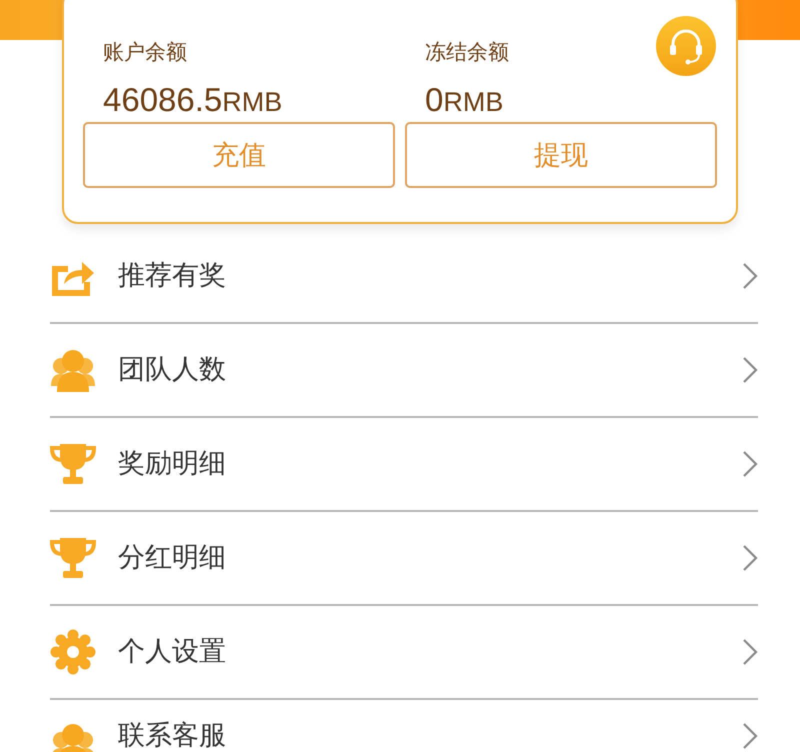 The width and height of the screenshot is (800, 752). What do you see at coordinates (172, 464) in the screenshot?
I see `menu-label: 奖励明细` at bounding box center [172, 464].